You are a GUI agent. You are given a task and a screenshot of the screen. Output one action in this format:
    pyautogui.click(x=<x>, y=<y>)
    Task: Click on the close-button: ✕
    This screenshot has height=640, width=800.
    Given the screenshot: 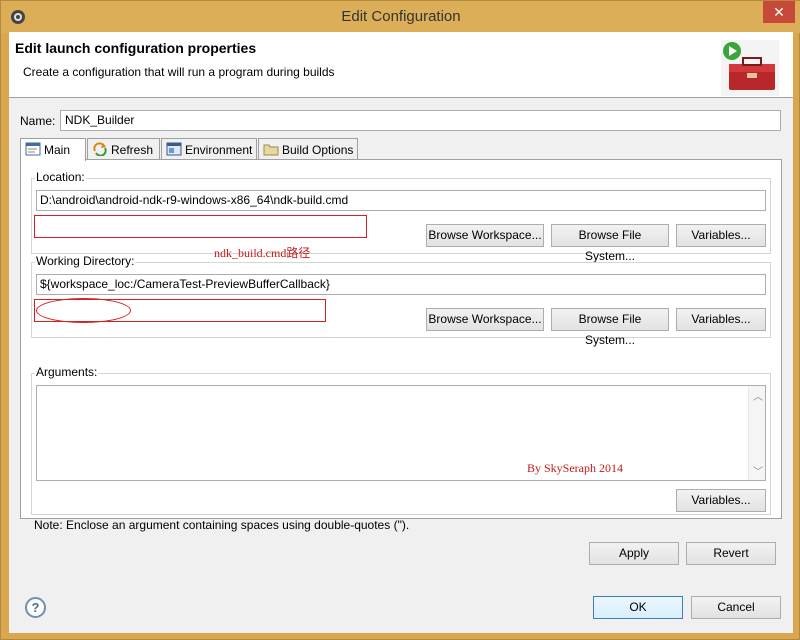 What is the action you would take?
    pyautogui.click(x=779, y=12)
    